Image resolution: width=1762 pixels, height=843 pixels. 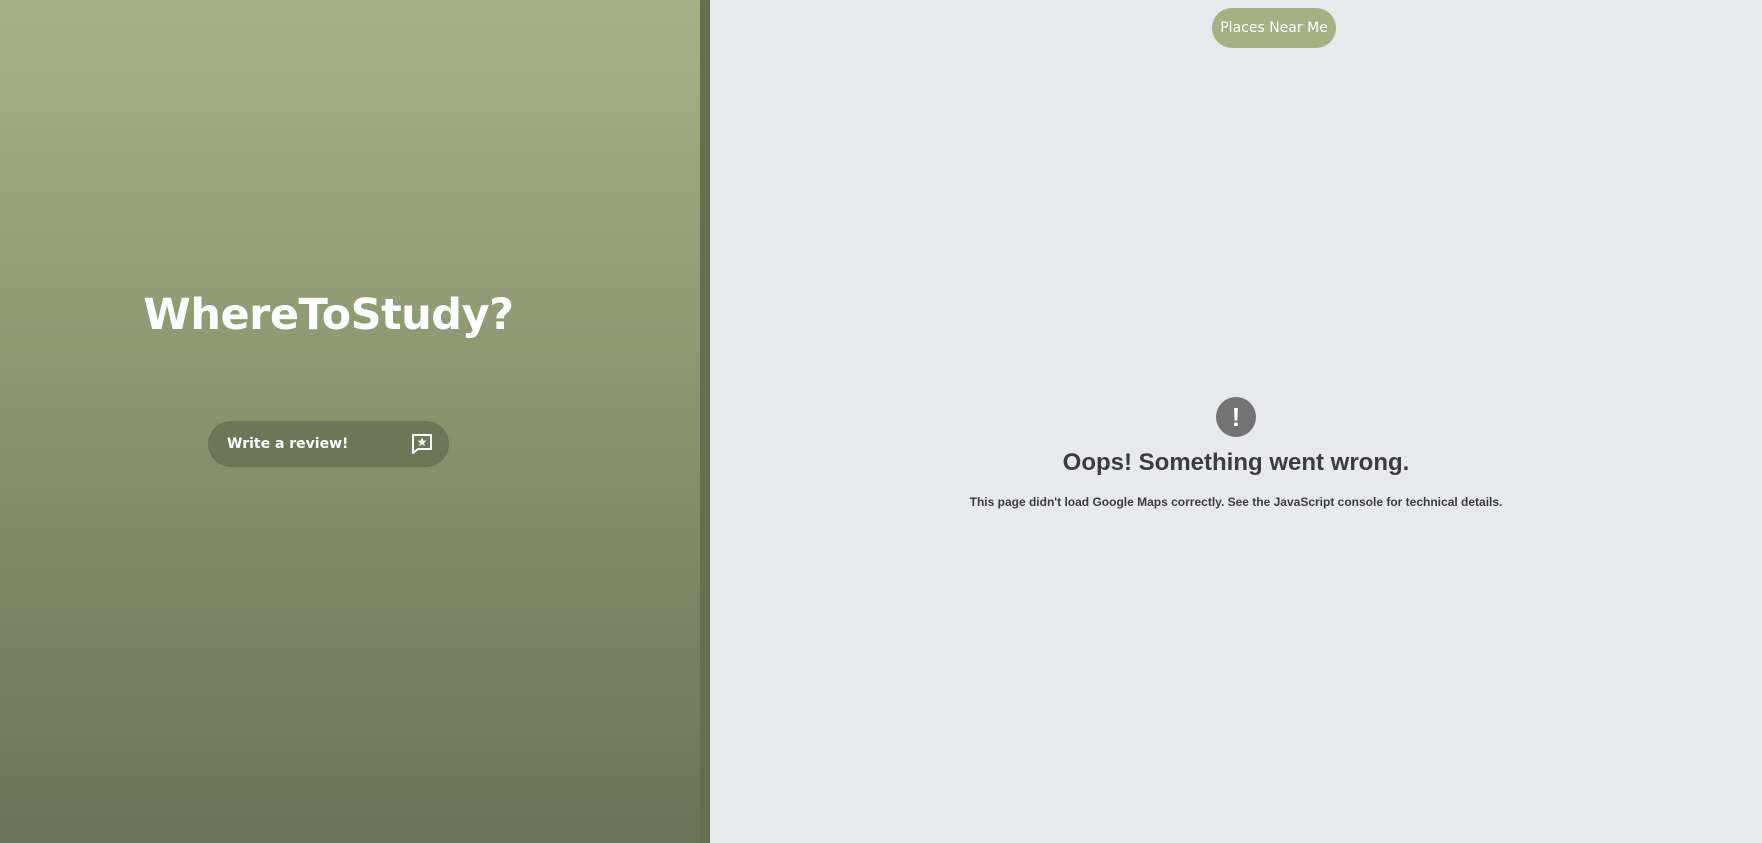 I want to click on write-review-label: Write a review!, so click(x=288, y=444).